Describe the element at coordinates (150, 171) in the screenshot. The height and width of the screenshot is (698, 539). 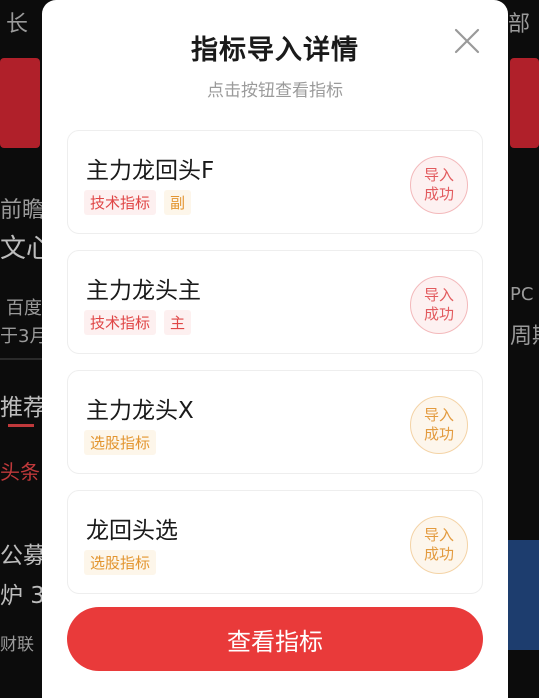
I see `indicator-name: 主力龙回头F` at that location.